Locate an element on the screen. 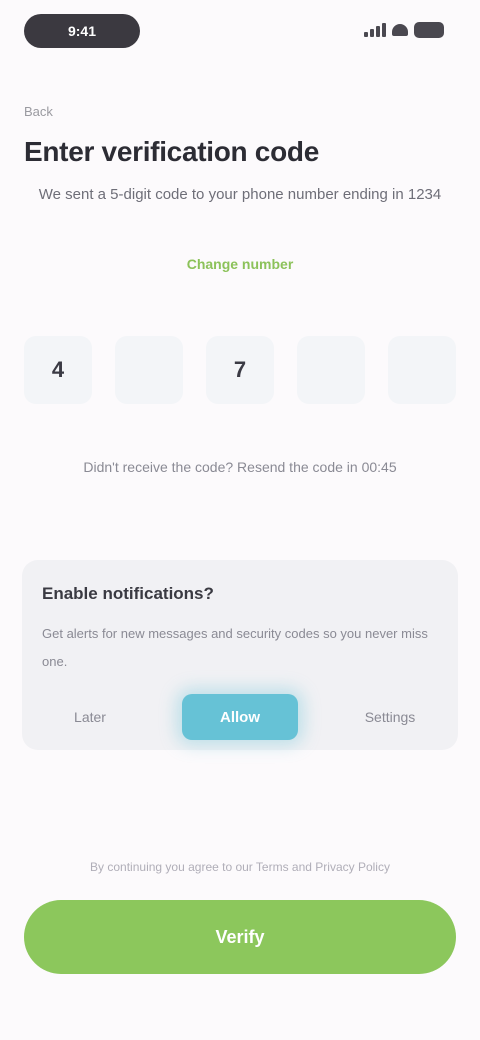 The width and height of the screenshot is (480, 1040). status-time: 9:41 is located at coordinates (82, 31).